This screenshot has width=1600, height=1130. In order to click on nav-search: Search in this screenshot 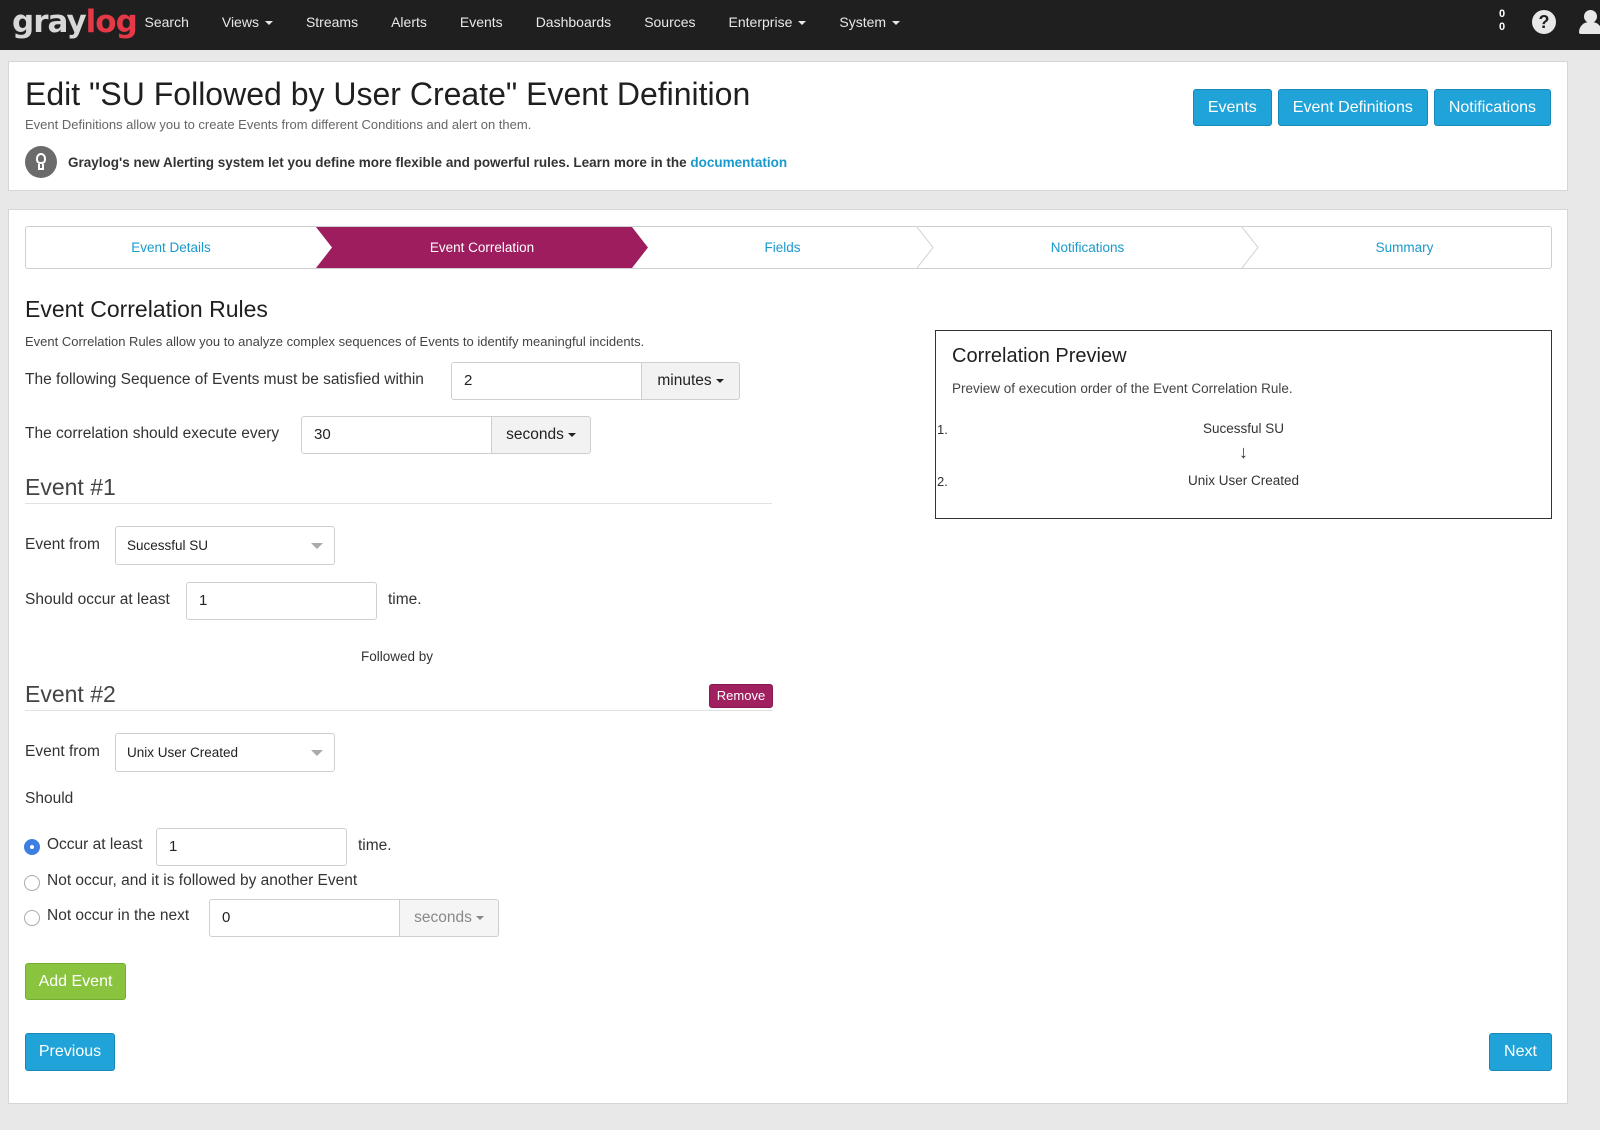, I will do `click(166, 25)`.